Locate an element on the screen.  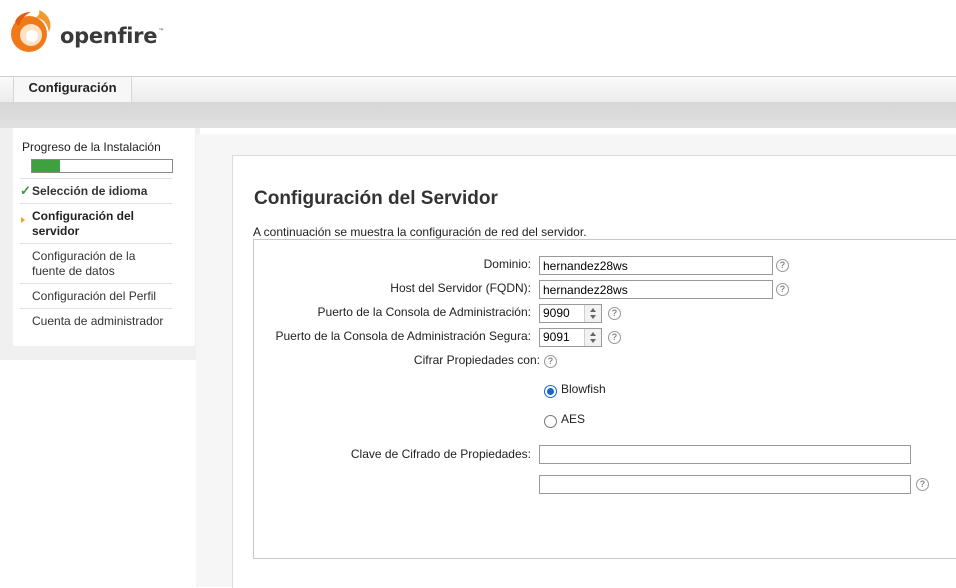
checkmark-icon: ✓ is located at coordinates (25, 190).